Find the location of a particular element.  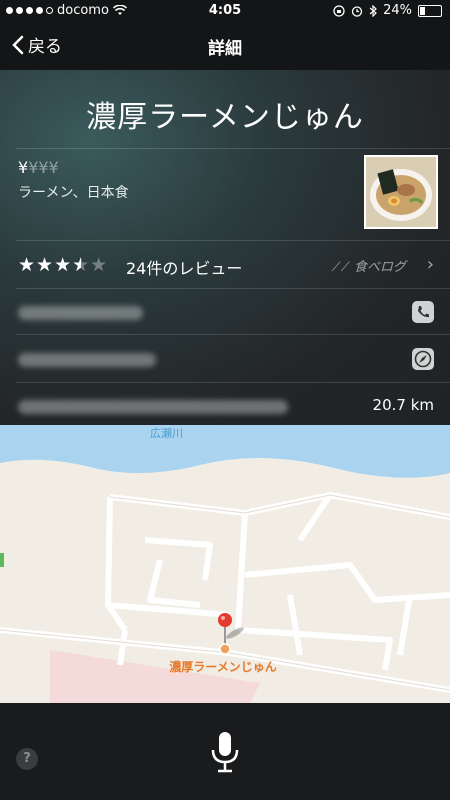

navigation-bar: 戻る 詳細 is located at coordinates (225, 46).